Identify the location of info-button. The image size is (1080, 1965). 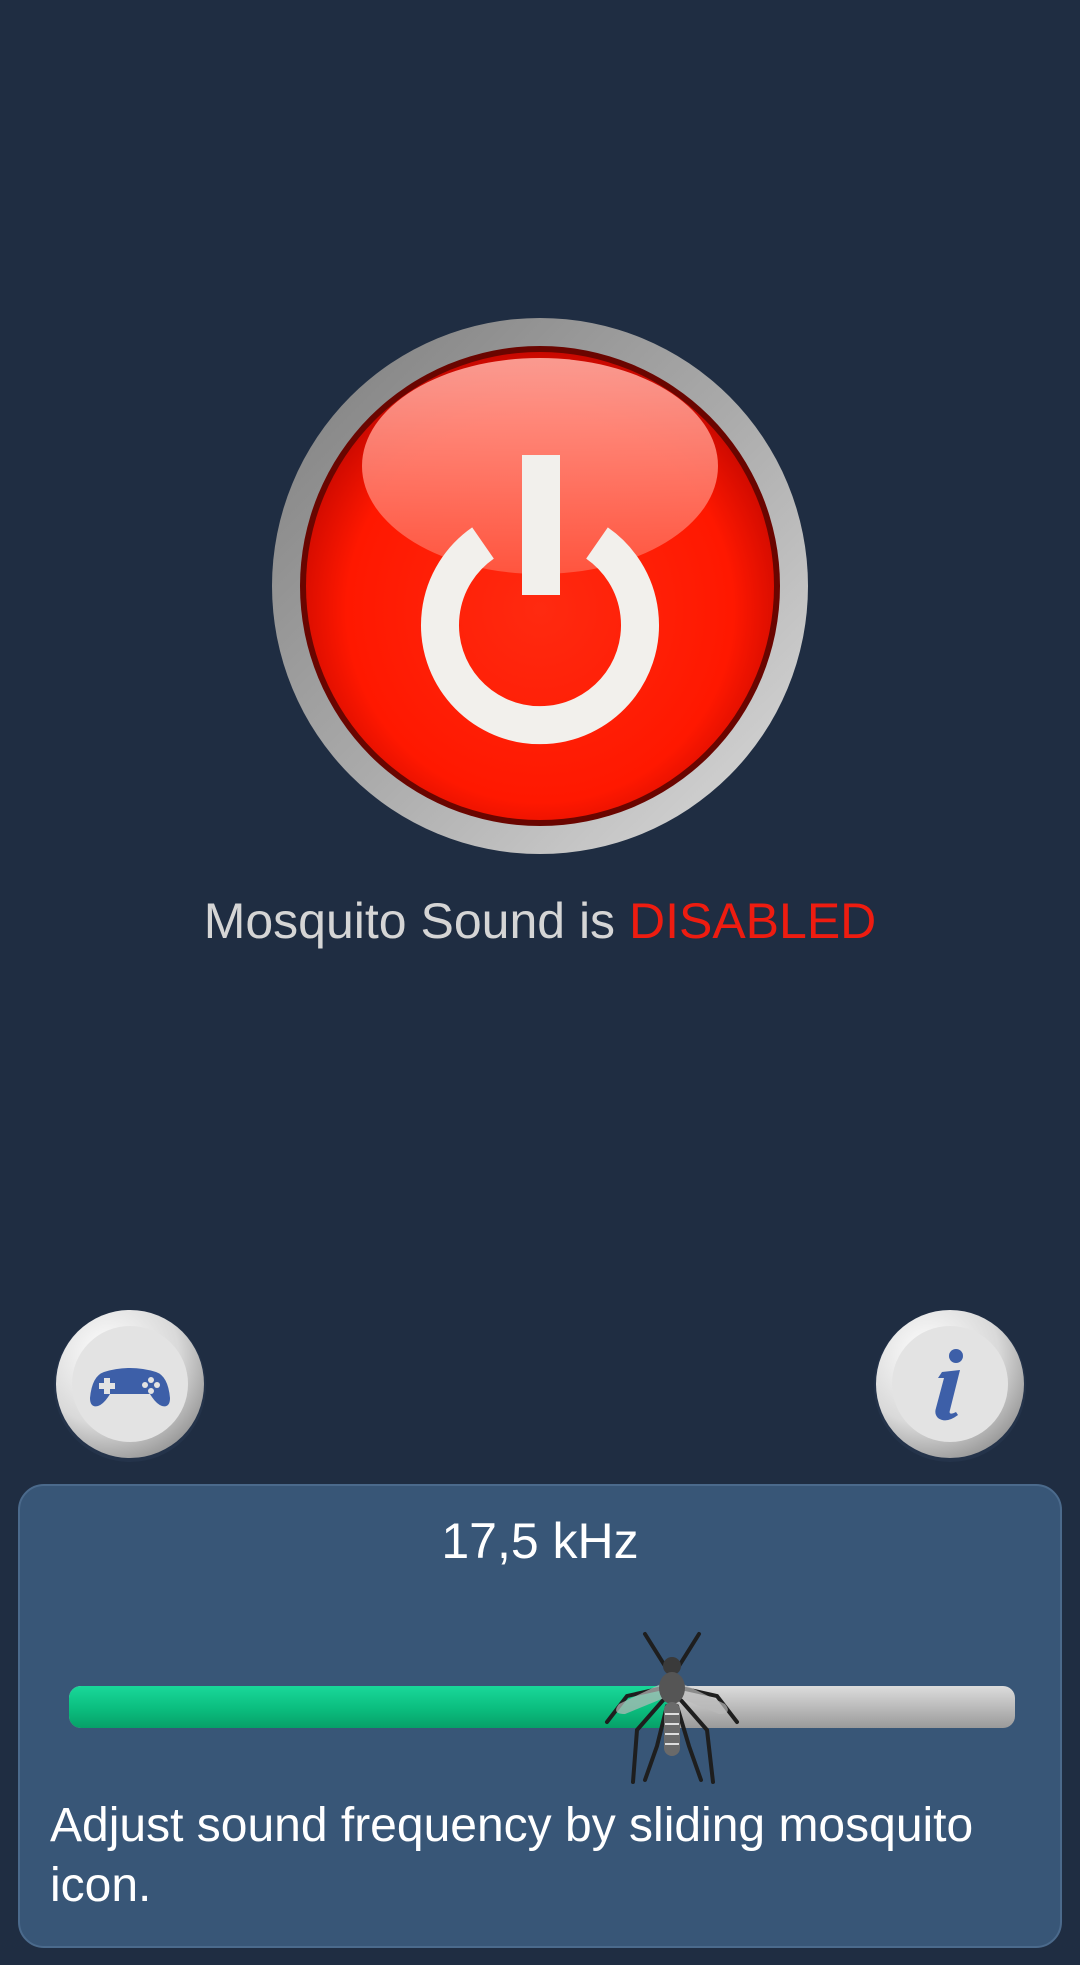
(950, 1384).